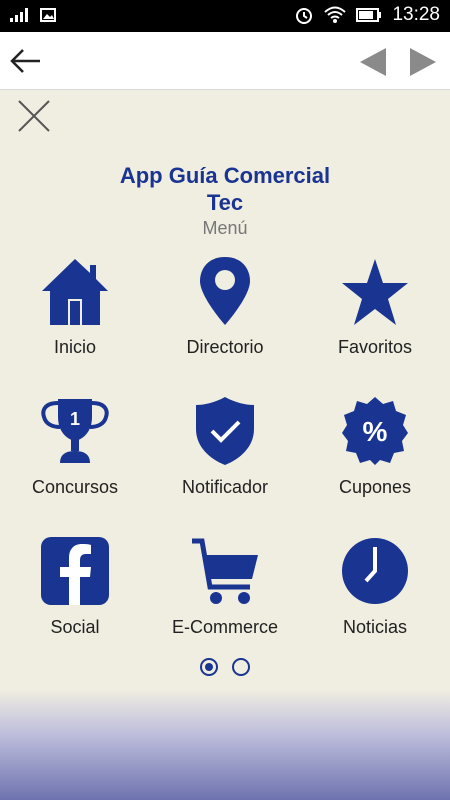 The image size is (450, 800). Describe the element at coordinates (75, 347) in the screenshot. I see `menu-item-label: Inicio` at that location.